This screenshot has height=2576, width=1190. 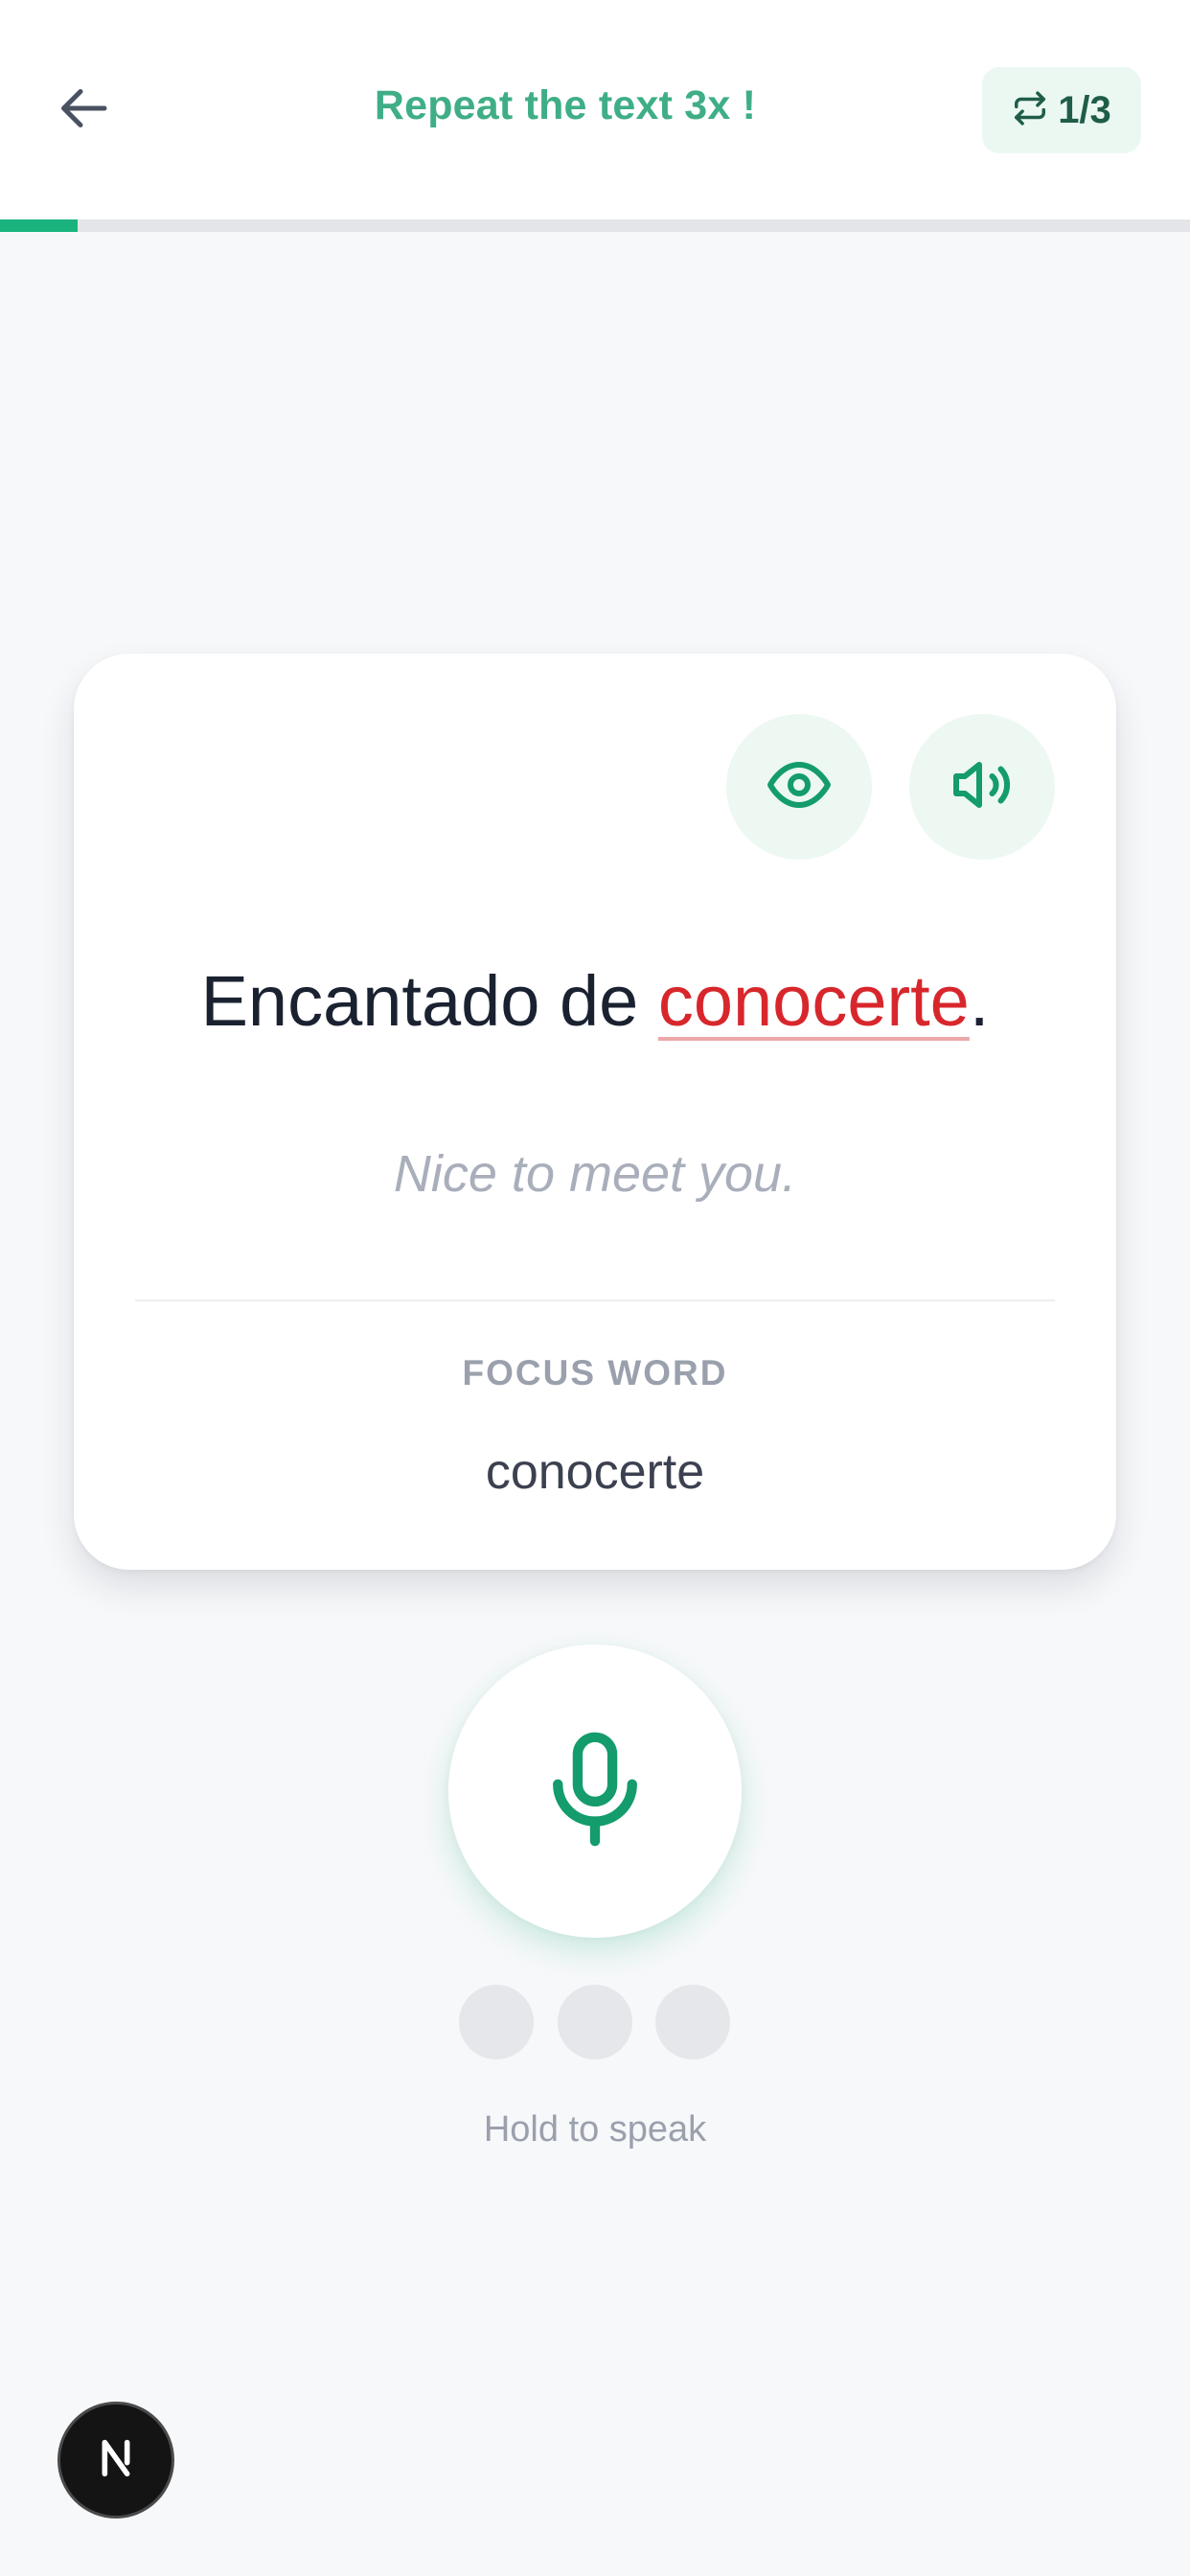 I want to click on top-bar: Repeat the text 3x ! 1/3, so click(x=595, y=109).